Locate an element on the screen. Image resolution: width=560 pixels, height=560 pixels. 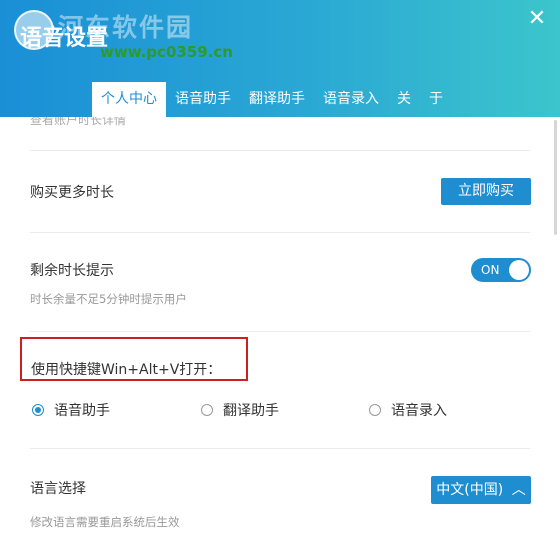
shortcut-option-voice-input: 语音录入 is located at coordinates (408, 410).